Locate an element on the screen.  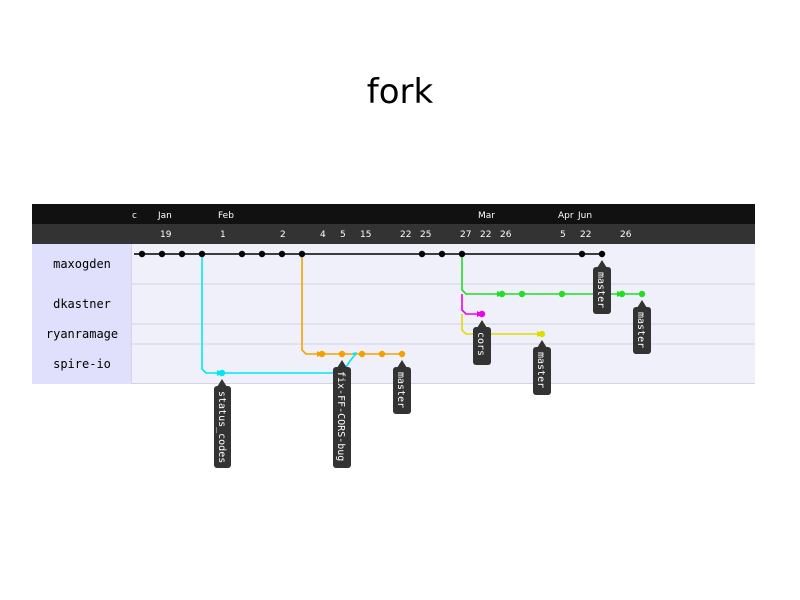
day-label: 4 is located at coordinates (323, 235).